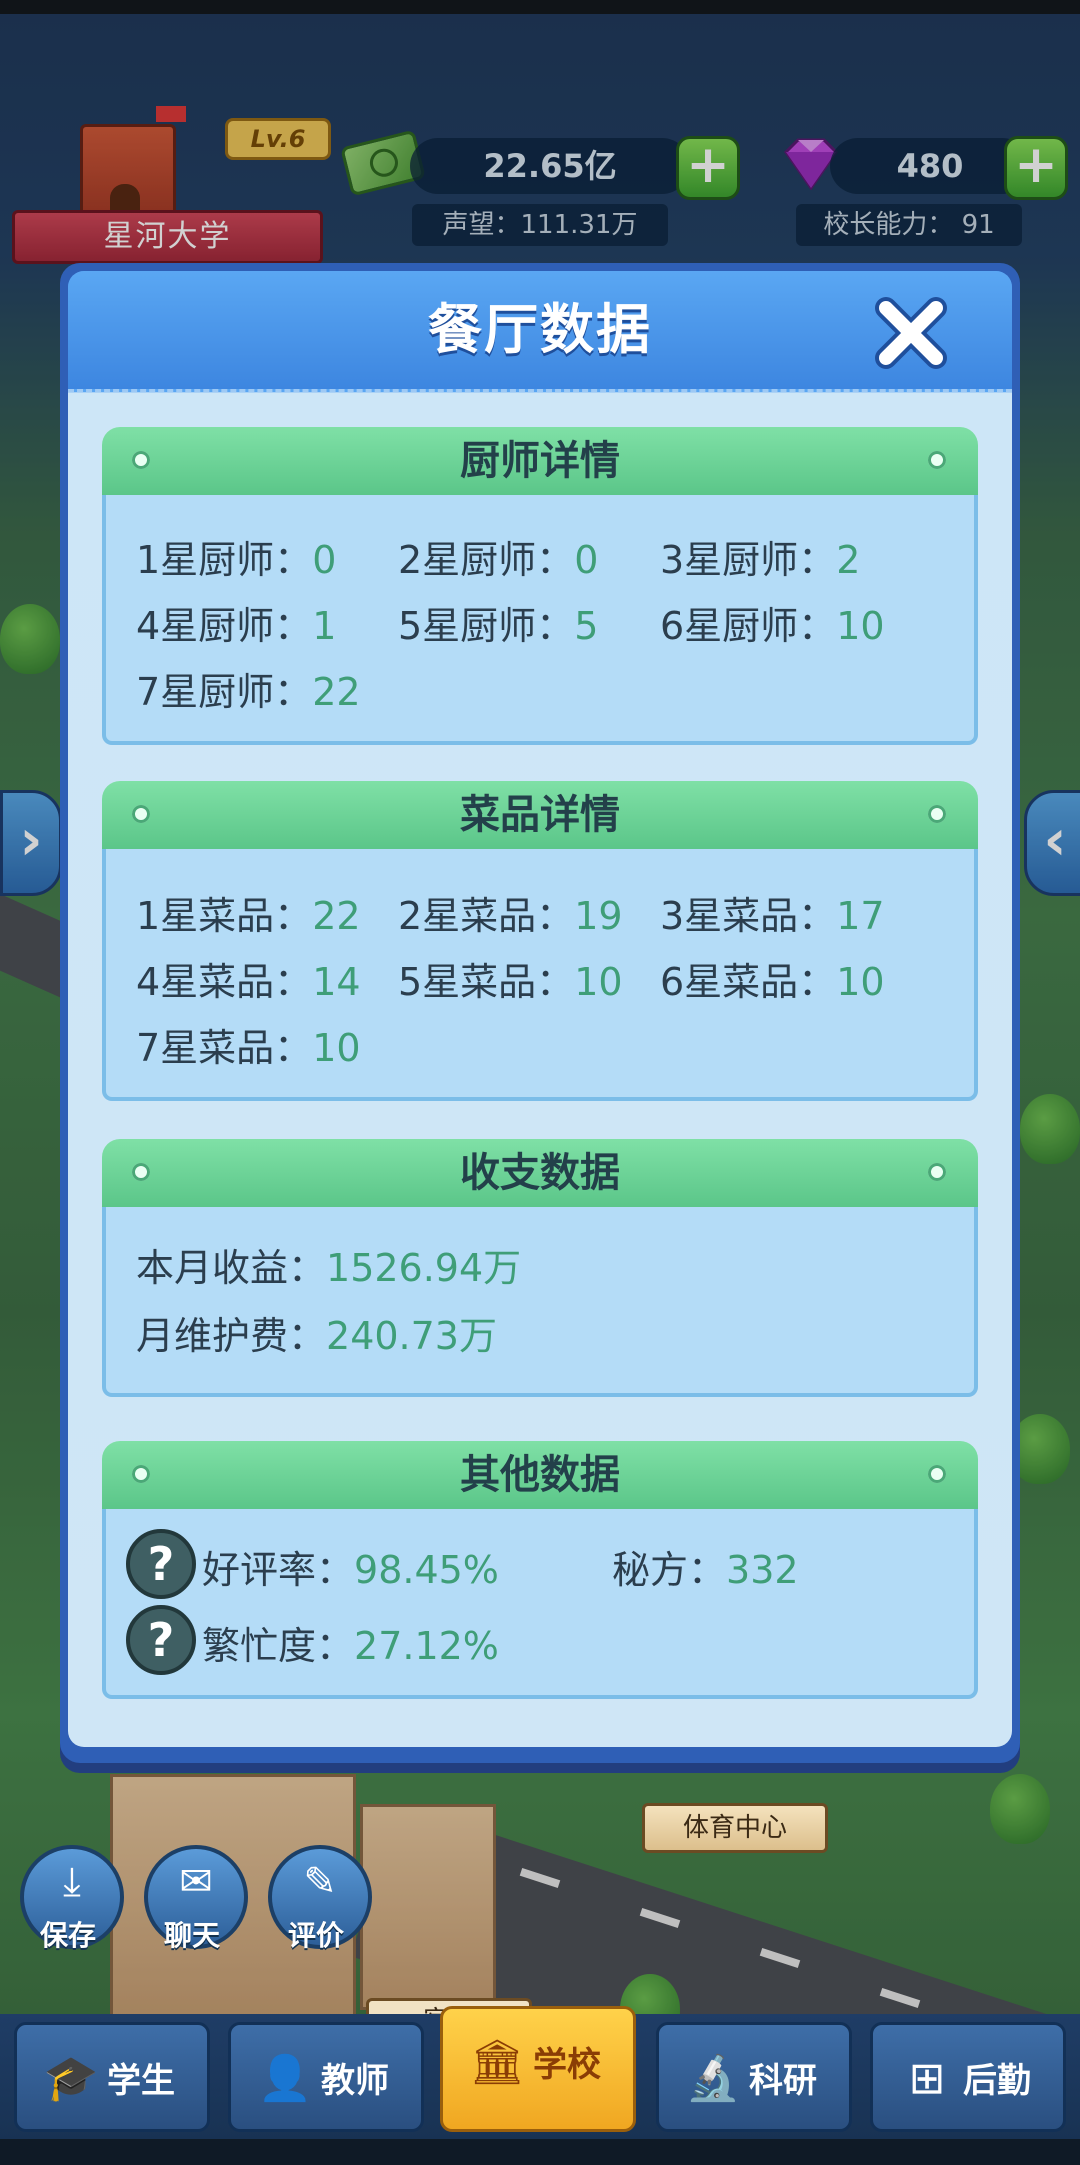 The image size is (1080, 2165). What do you see at coordinates (498, 560) in the screenshot?
I see `chef-2star: 2星厨师：0` at bounding box center [498, 560].